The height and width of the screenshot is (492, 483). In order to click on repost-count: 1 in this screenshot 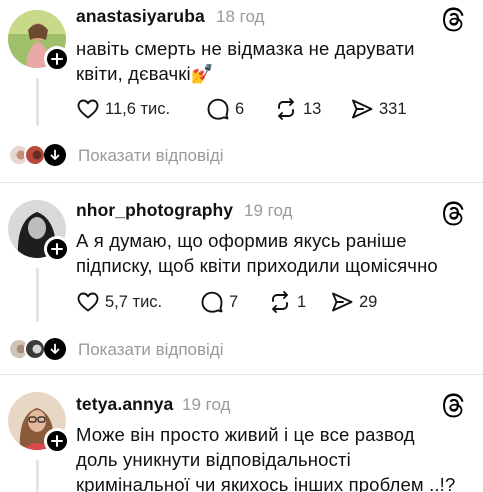, I will do `click(302, 301)`.